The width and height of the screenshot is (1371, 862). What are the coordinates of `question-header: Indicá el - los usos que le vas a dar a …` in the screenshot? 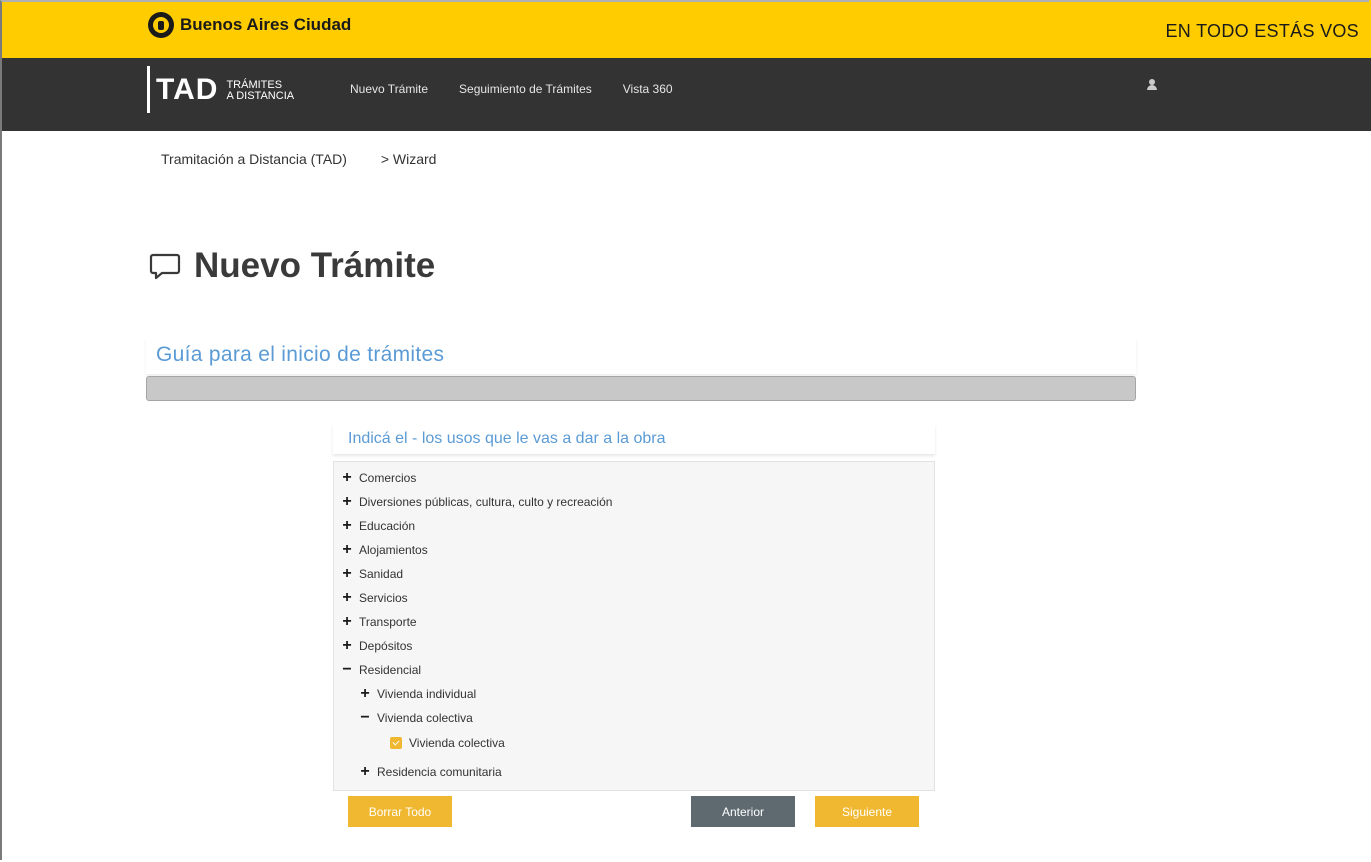 It's located at (634, 439).